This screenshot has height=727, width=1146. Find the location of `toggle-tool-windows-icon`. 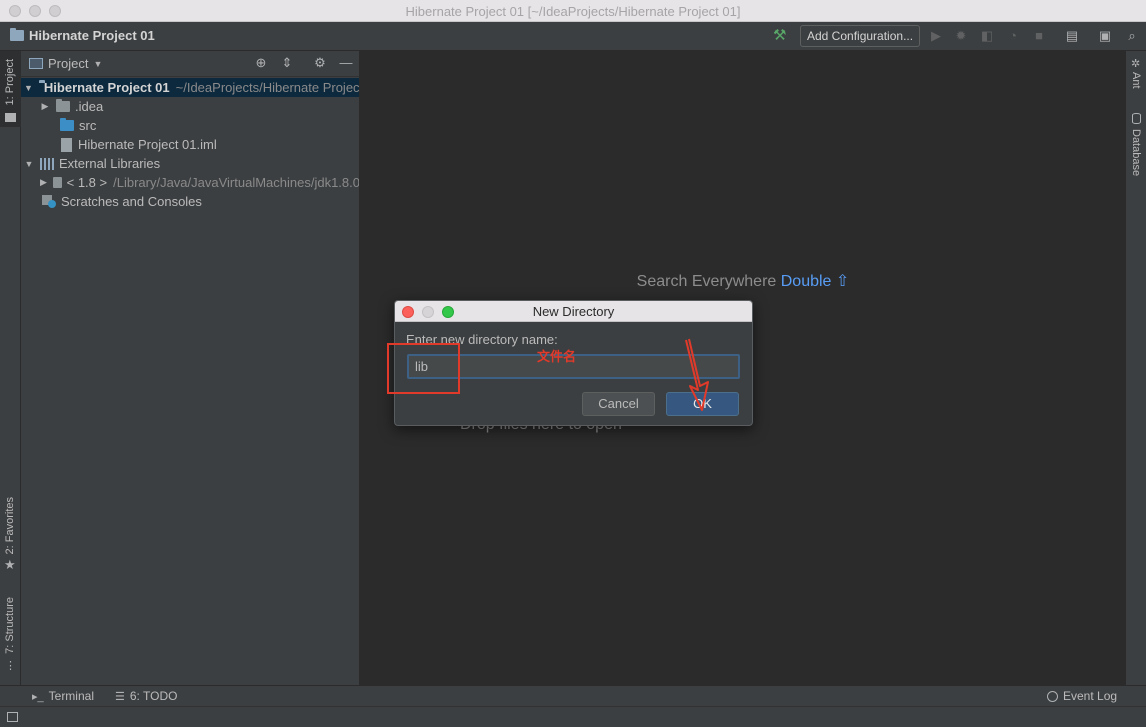

toggle-tool-windows-icon is located at coordinates (12, 717).